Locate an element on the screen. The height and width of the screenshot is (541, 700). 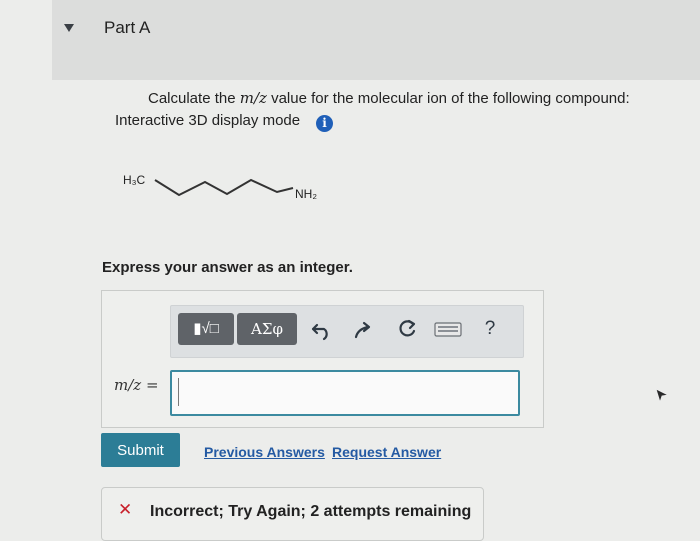
info-icon: i is located at coordinates (324, 123).